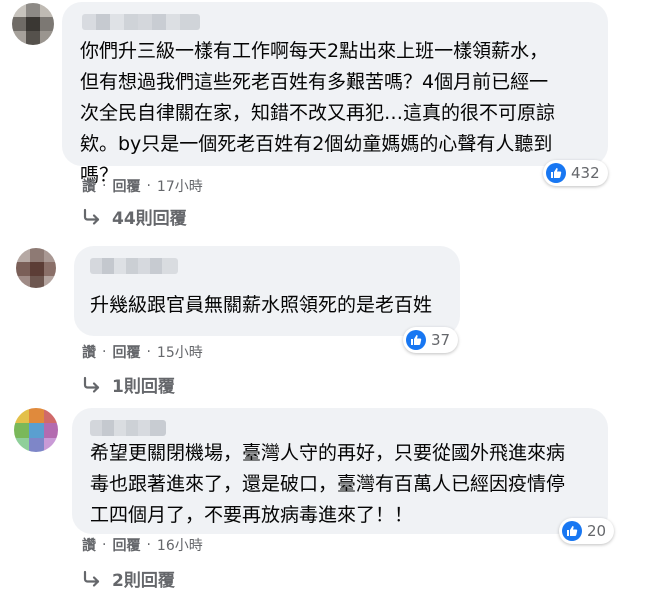 The width and height of the screenshot is (656, 595). What do you see at coordinates (142, 186) in the screenshot?
I see `comment-actions: 讚 · 回覆 · 17小時` at bounding box center [142, 186].